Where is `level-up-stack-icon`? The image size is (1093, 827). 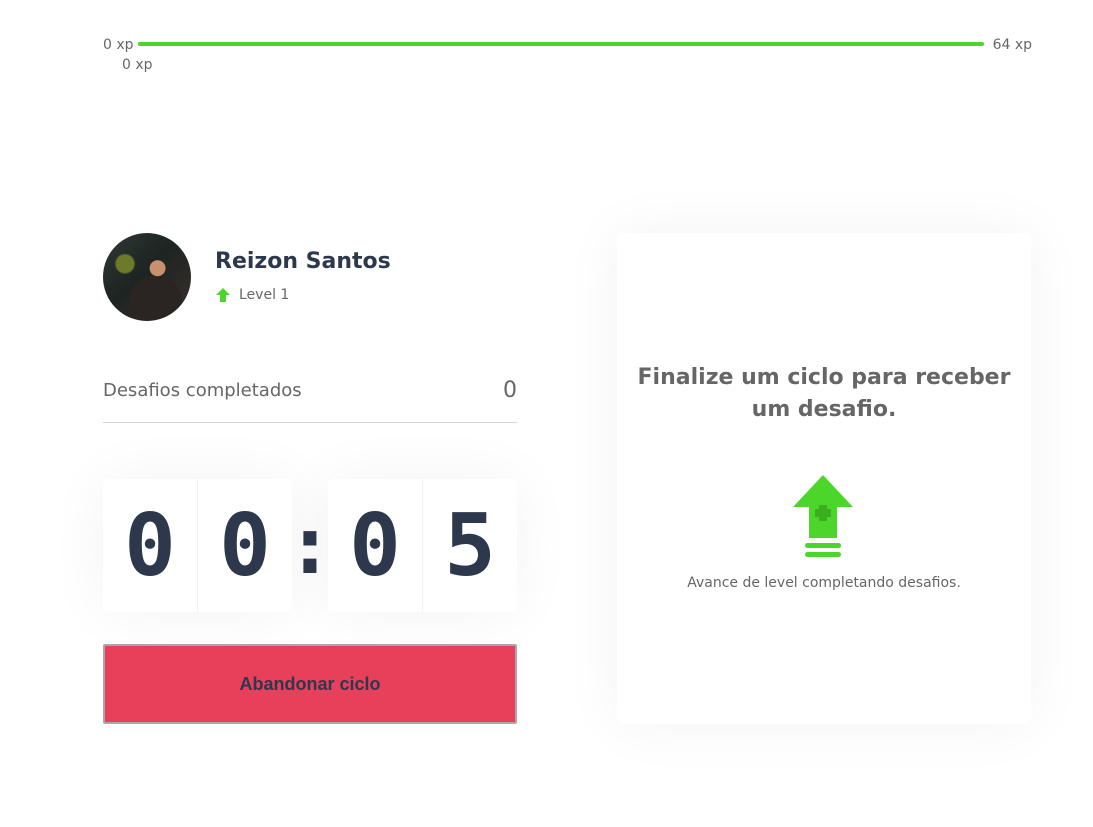 level-up-stack-icon is located at coordinates (823, 516).